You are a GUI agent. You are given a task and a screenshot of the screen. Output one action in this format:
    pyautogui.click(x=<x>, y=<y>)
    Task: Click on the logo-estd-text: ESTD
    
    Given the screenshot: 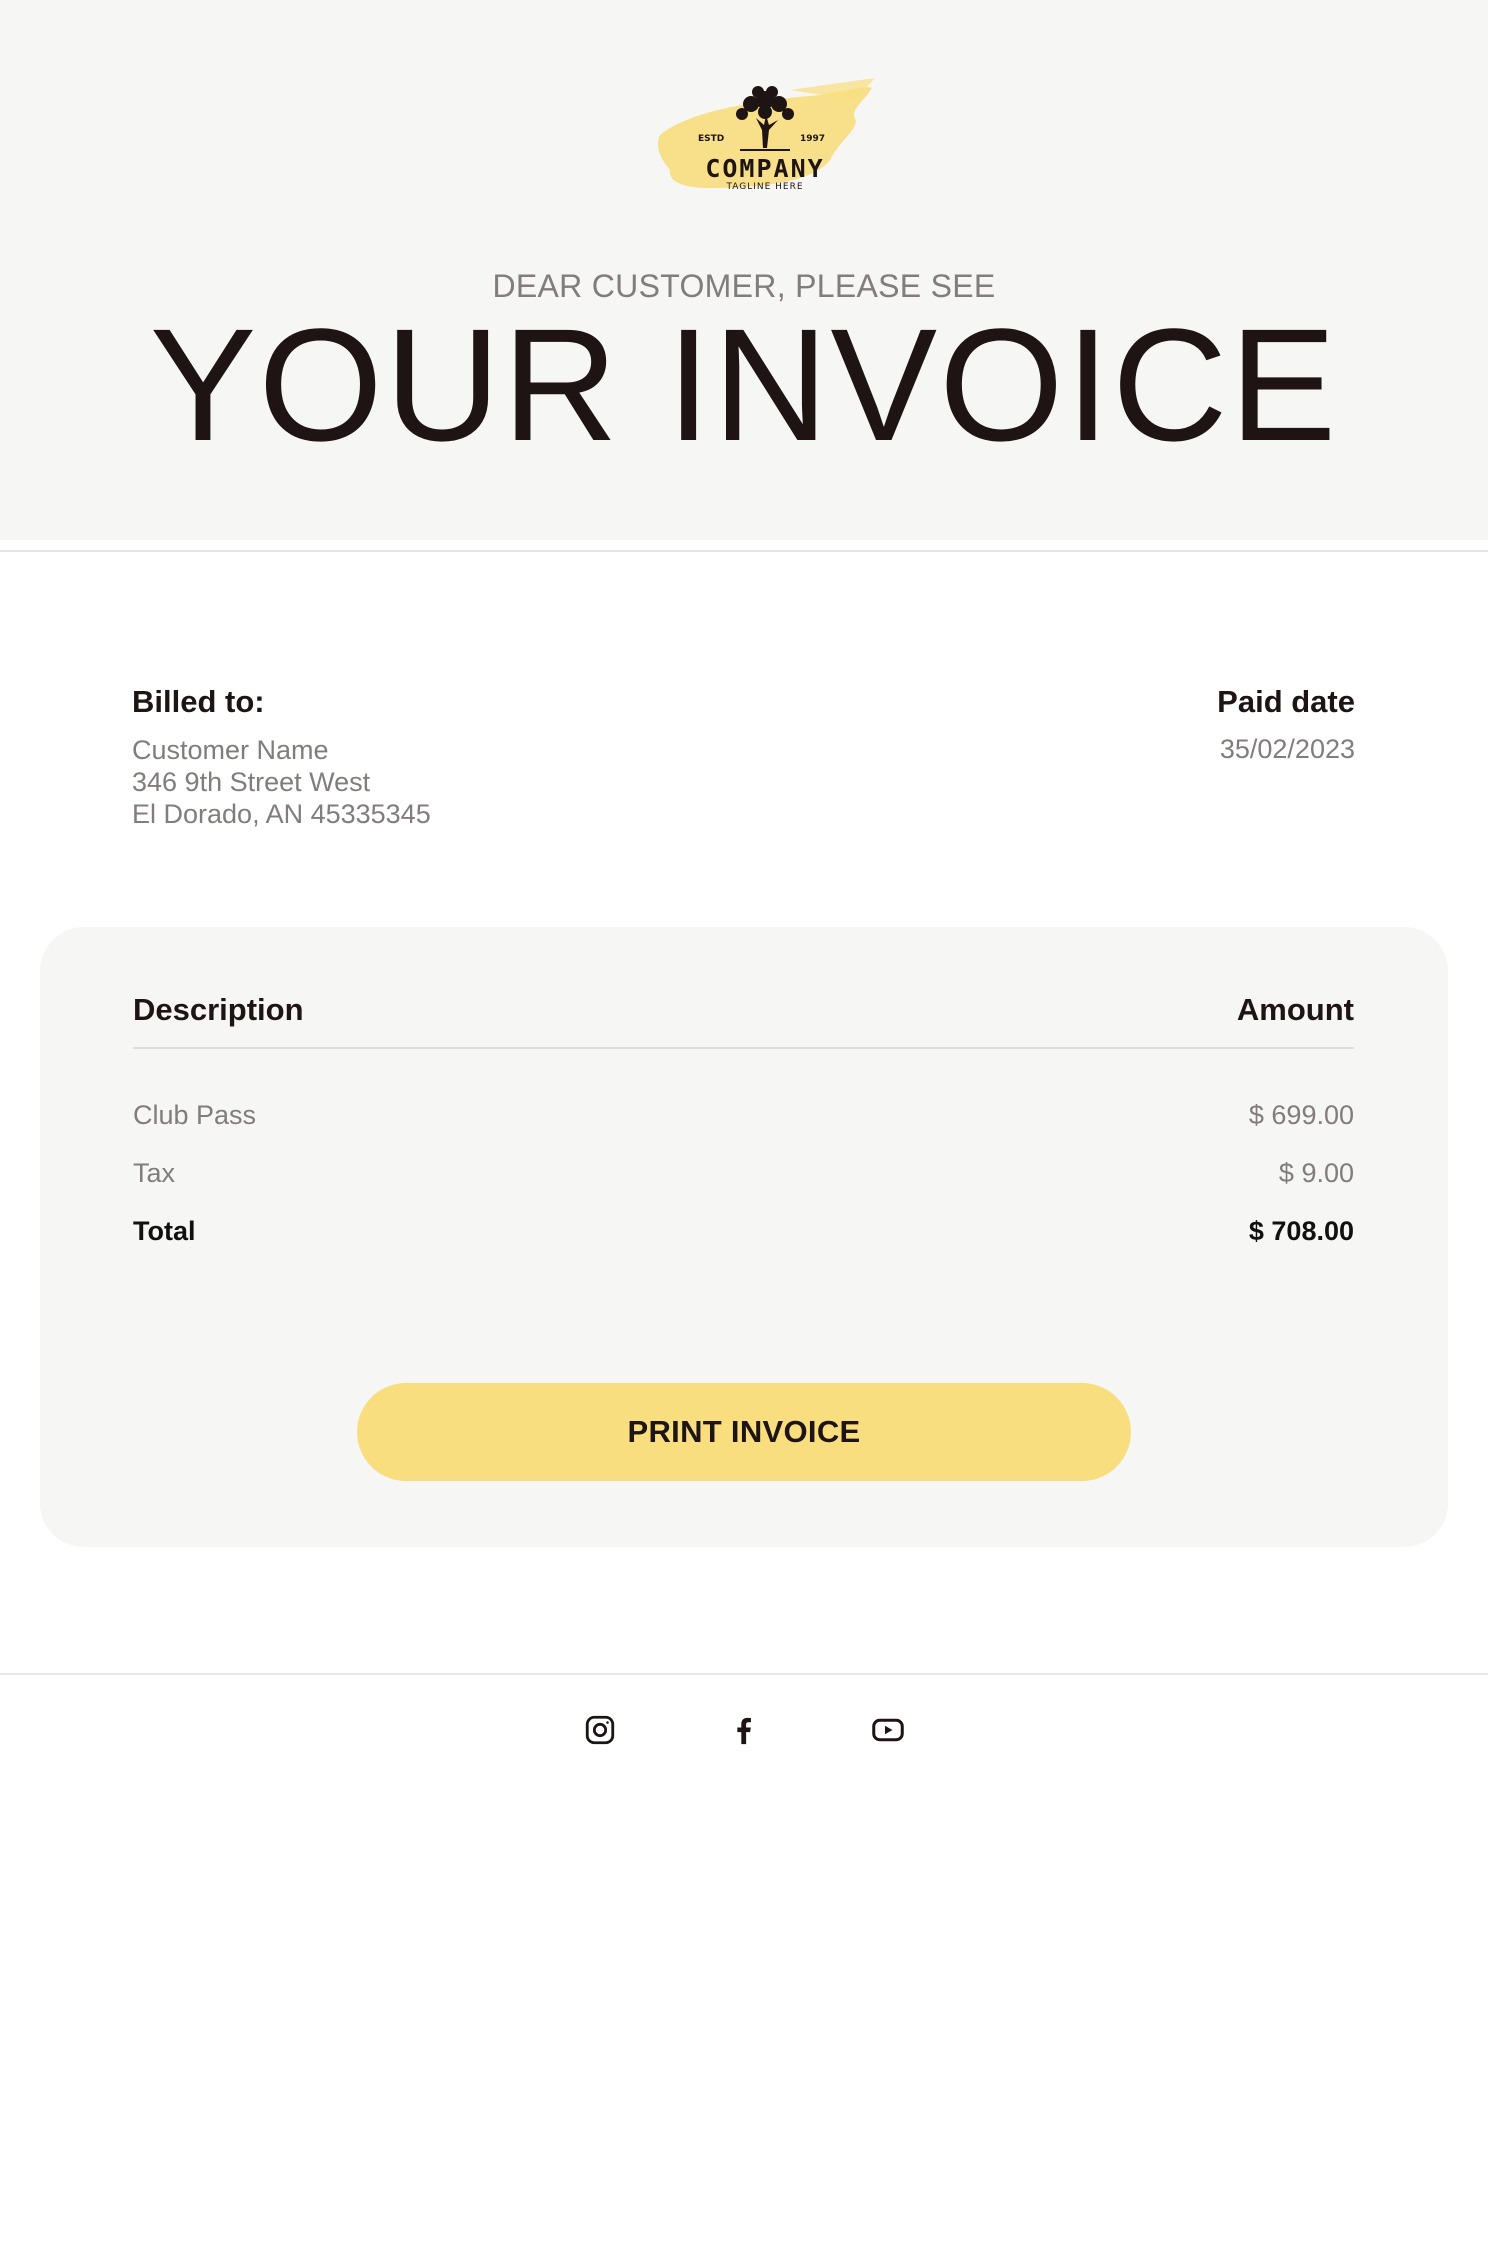 What is the action you would take?
    pyautogui.click(x=711, y=139)
    